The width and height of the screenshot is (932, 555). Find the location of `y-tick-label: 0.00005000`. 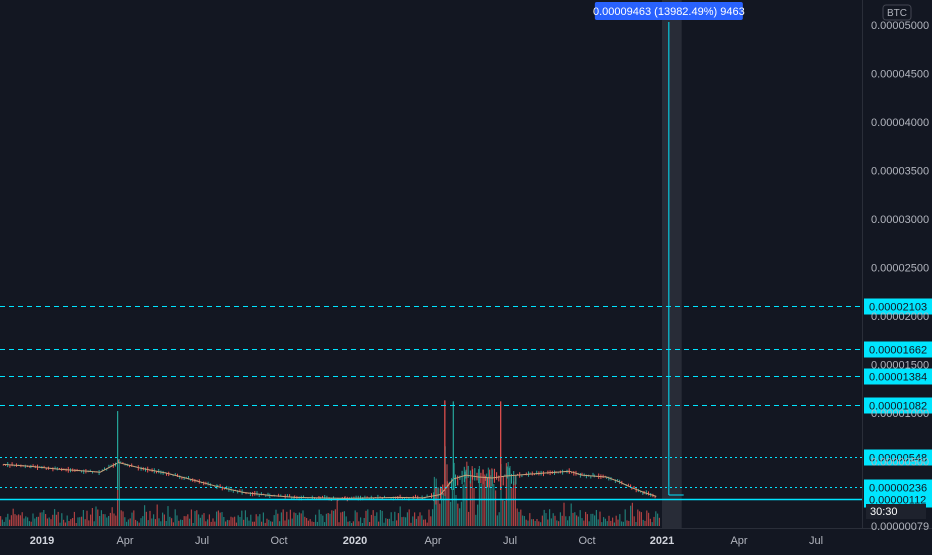

y-tick-label: 0.00005000 is located at coordinates (900, 26).